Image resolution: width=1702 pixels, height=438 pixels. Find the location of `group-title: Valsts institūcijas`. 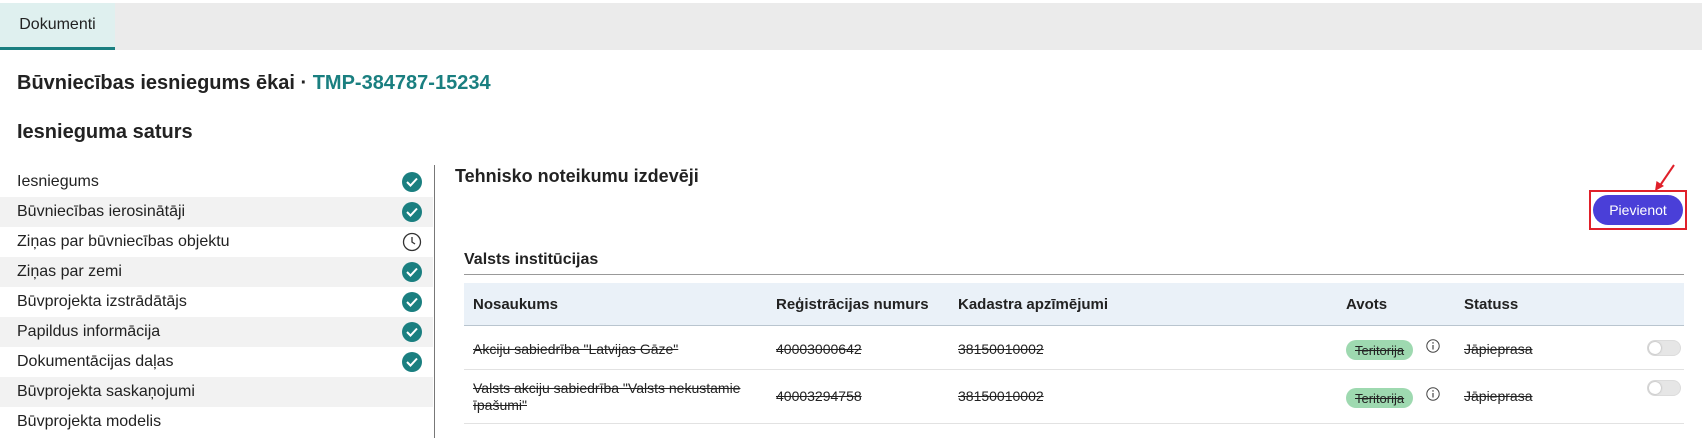

group-title: Valsts institūcijas is located at coordinates (531, 259).